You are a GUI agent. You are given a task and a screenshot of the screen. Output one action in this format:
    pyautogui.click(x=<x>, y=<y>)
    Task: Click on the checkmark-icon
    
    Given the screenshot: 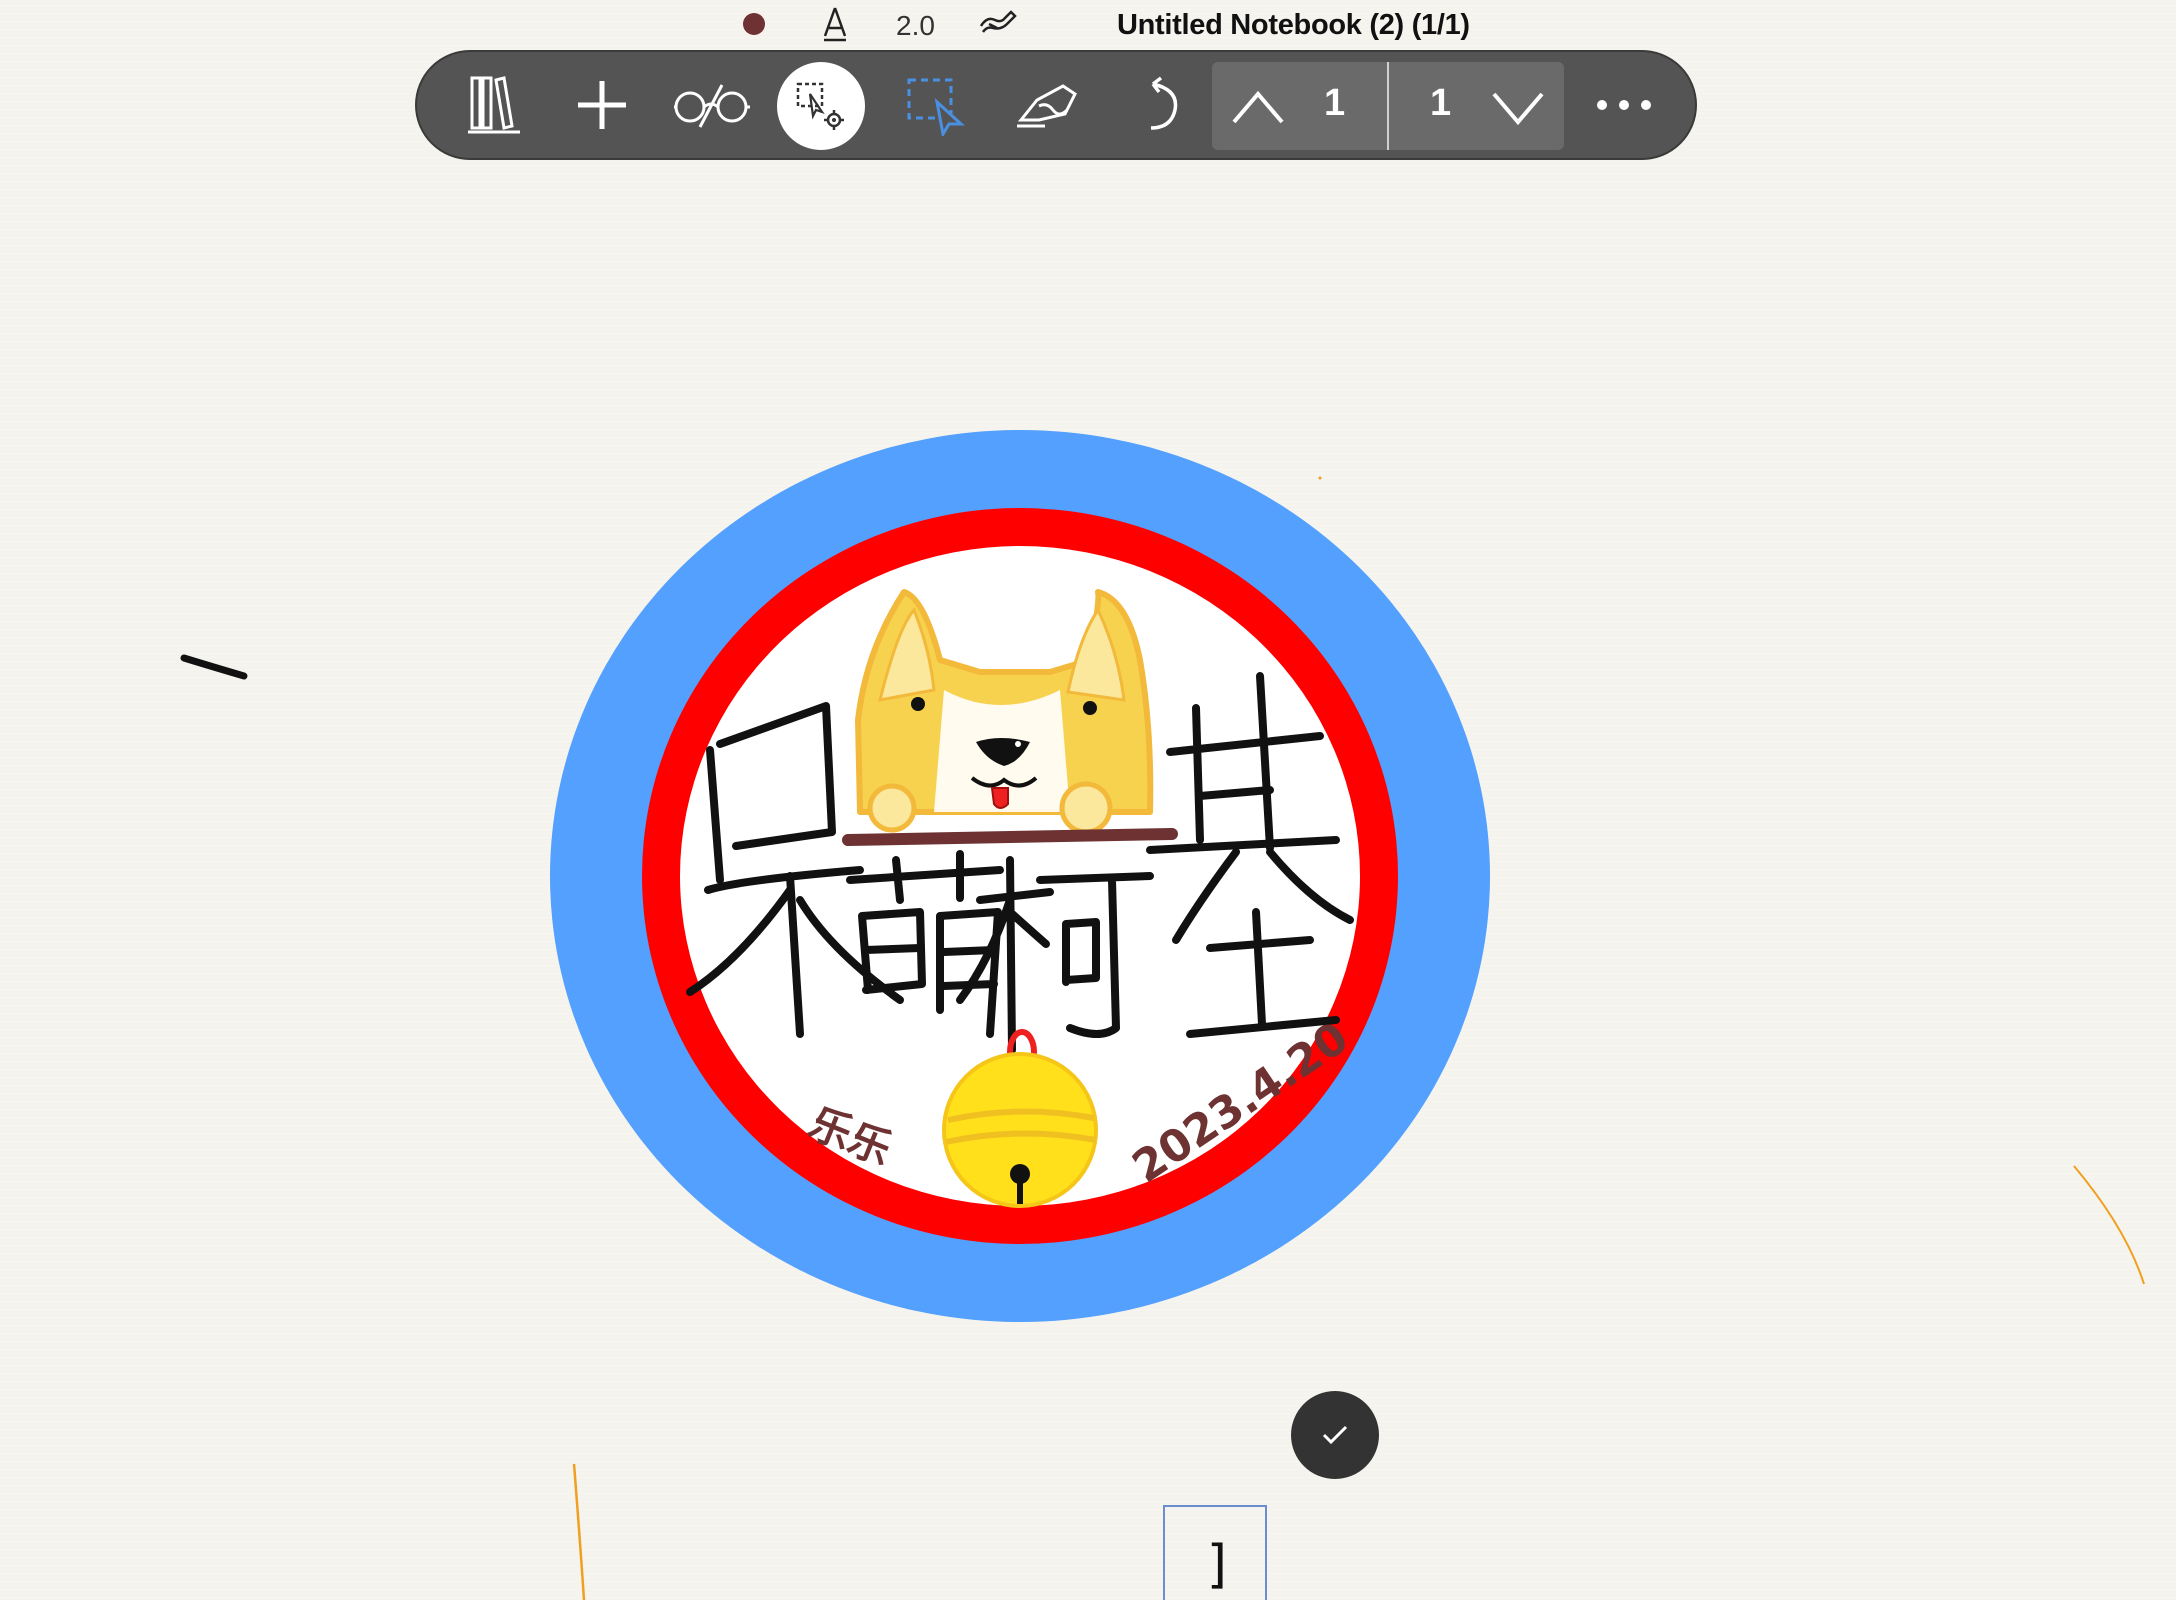 What is the action you would take?
    pyautogui.click(x=1335, y=1435)
    